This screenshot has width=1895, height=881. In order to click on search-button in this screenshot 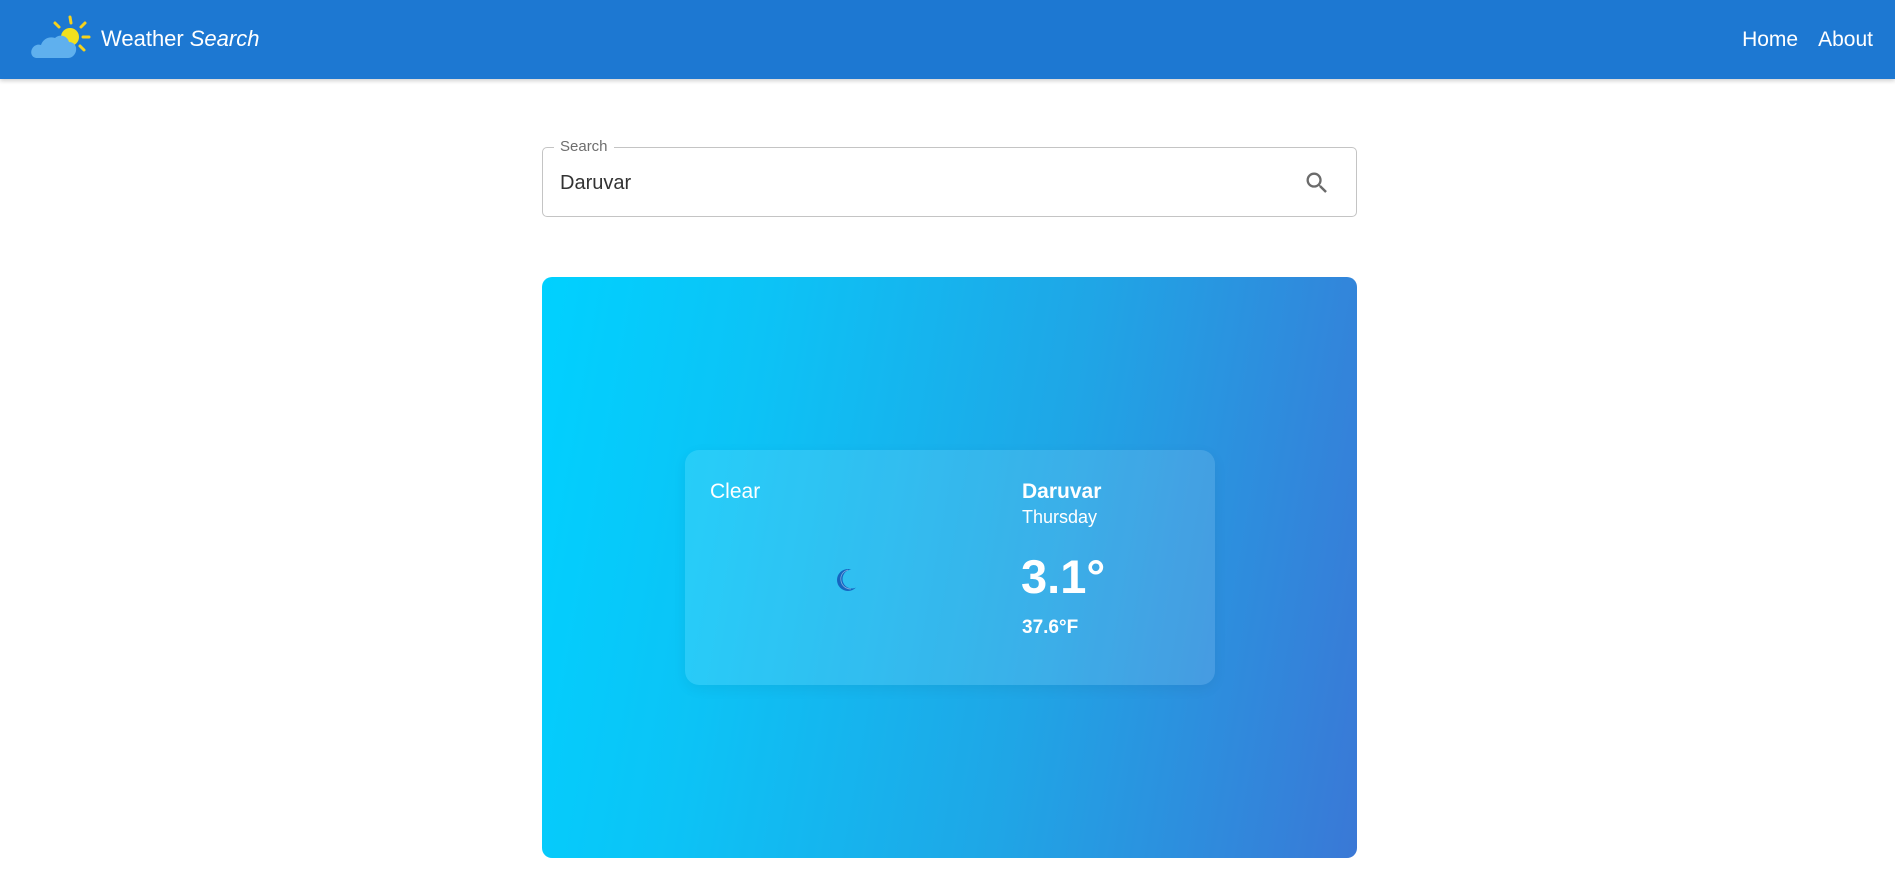, I will do `click(1317, 183)`.